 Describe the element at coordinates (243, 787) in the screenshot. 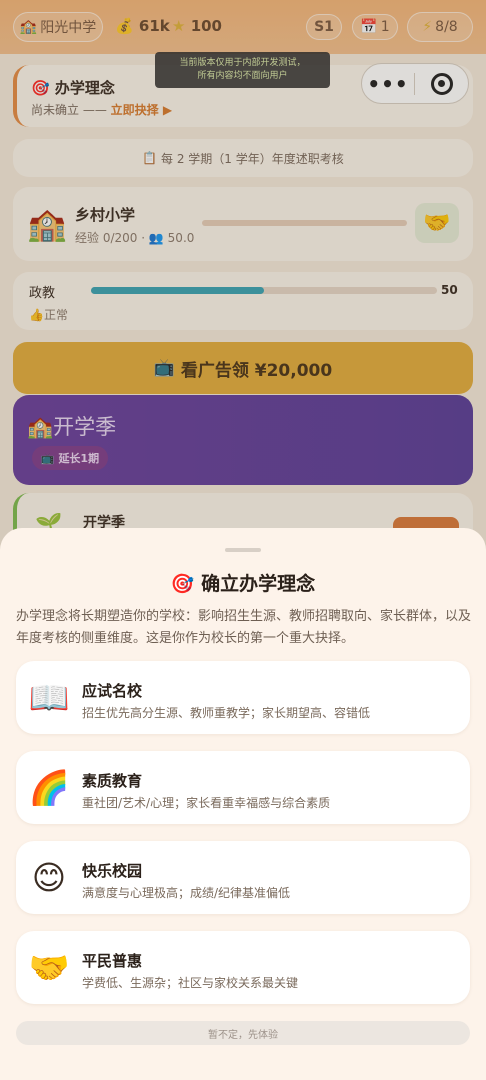

I see `option-quality-education: 🌈 素质教育 重社团/艺术/心理；家长看重幸福感与综合素质` at that location.